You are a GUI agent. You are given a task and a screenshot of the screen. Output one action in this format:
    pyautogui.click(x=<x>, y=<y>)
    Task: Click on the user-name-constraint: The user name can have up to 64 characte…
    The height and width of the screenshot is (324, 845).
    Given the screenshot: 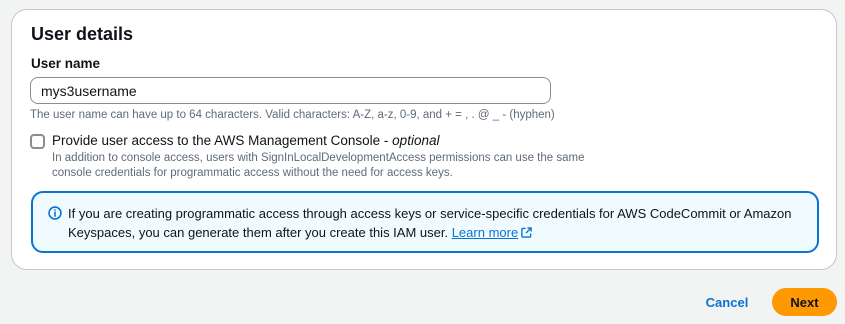 What is the action you would take?
    pyautogui.click(x=292, y=115)
    